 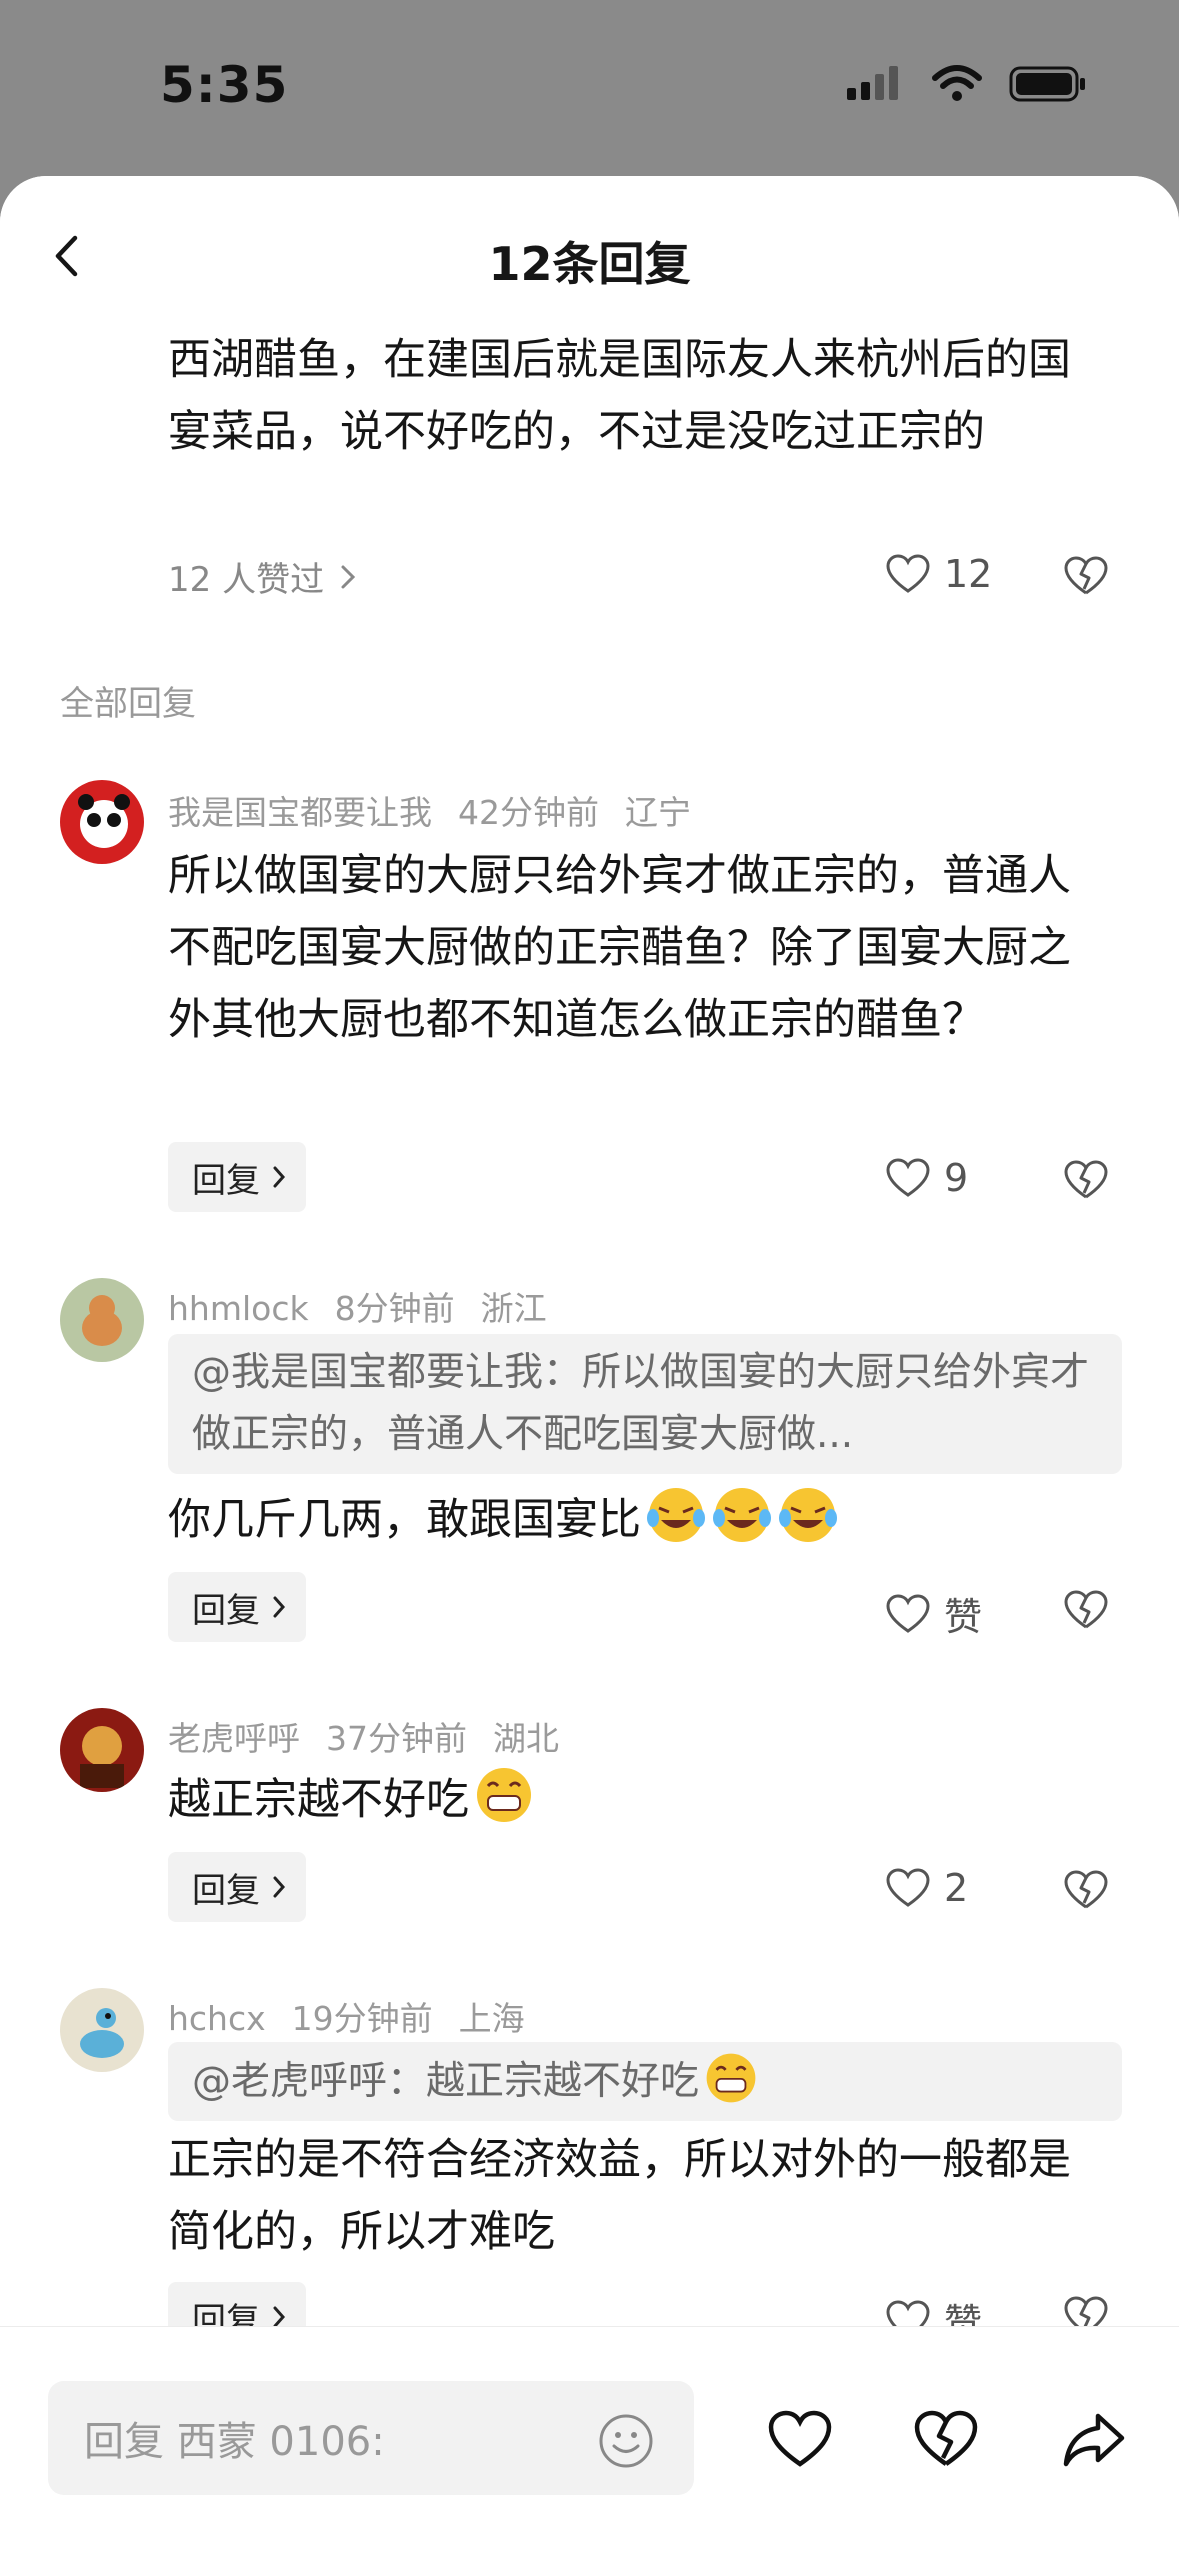 What do you see at coordinates (224, 85) in the screenshot?
I see `status-time: 5:35` at bounding box center [224, 85].